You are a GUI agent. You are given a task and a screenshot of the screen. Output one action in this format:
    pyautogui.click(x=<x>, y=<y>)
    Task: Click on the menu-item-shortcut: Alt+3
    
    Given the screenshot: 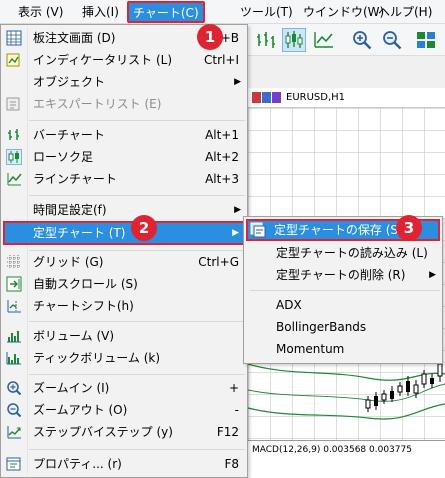 What is the action you would take?
    pyautogui.click(x=222, y=179)
    